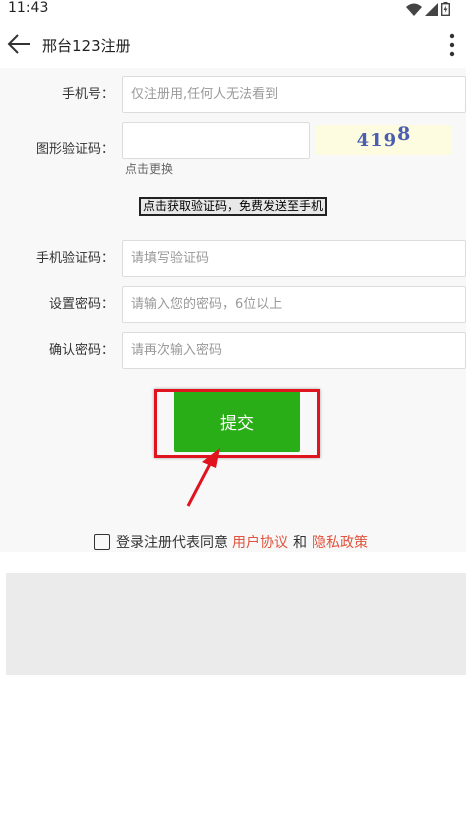  What do you see at coordinates (231, 542) in the screenshot?
I see `agreement-row: 登录注册代表同意 用户协议 和 隐私政策` at bounding box center [231, 542].